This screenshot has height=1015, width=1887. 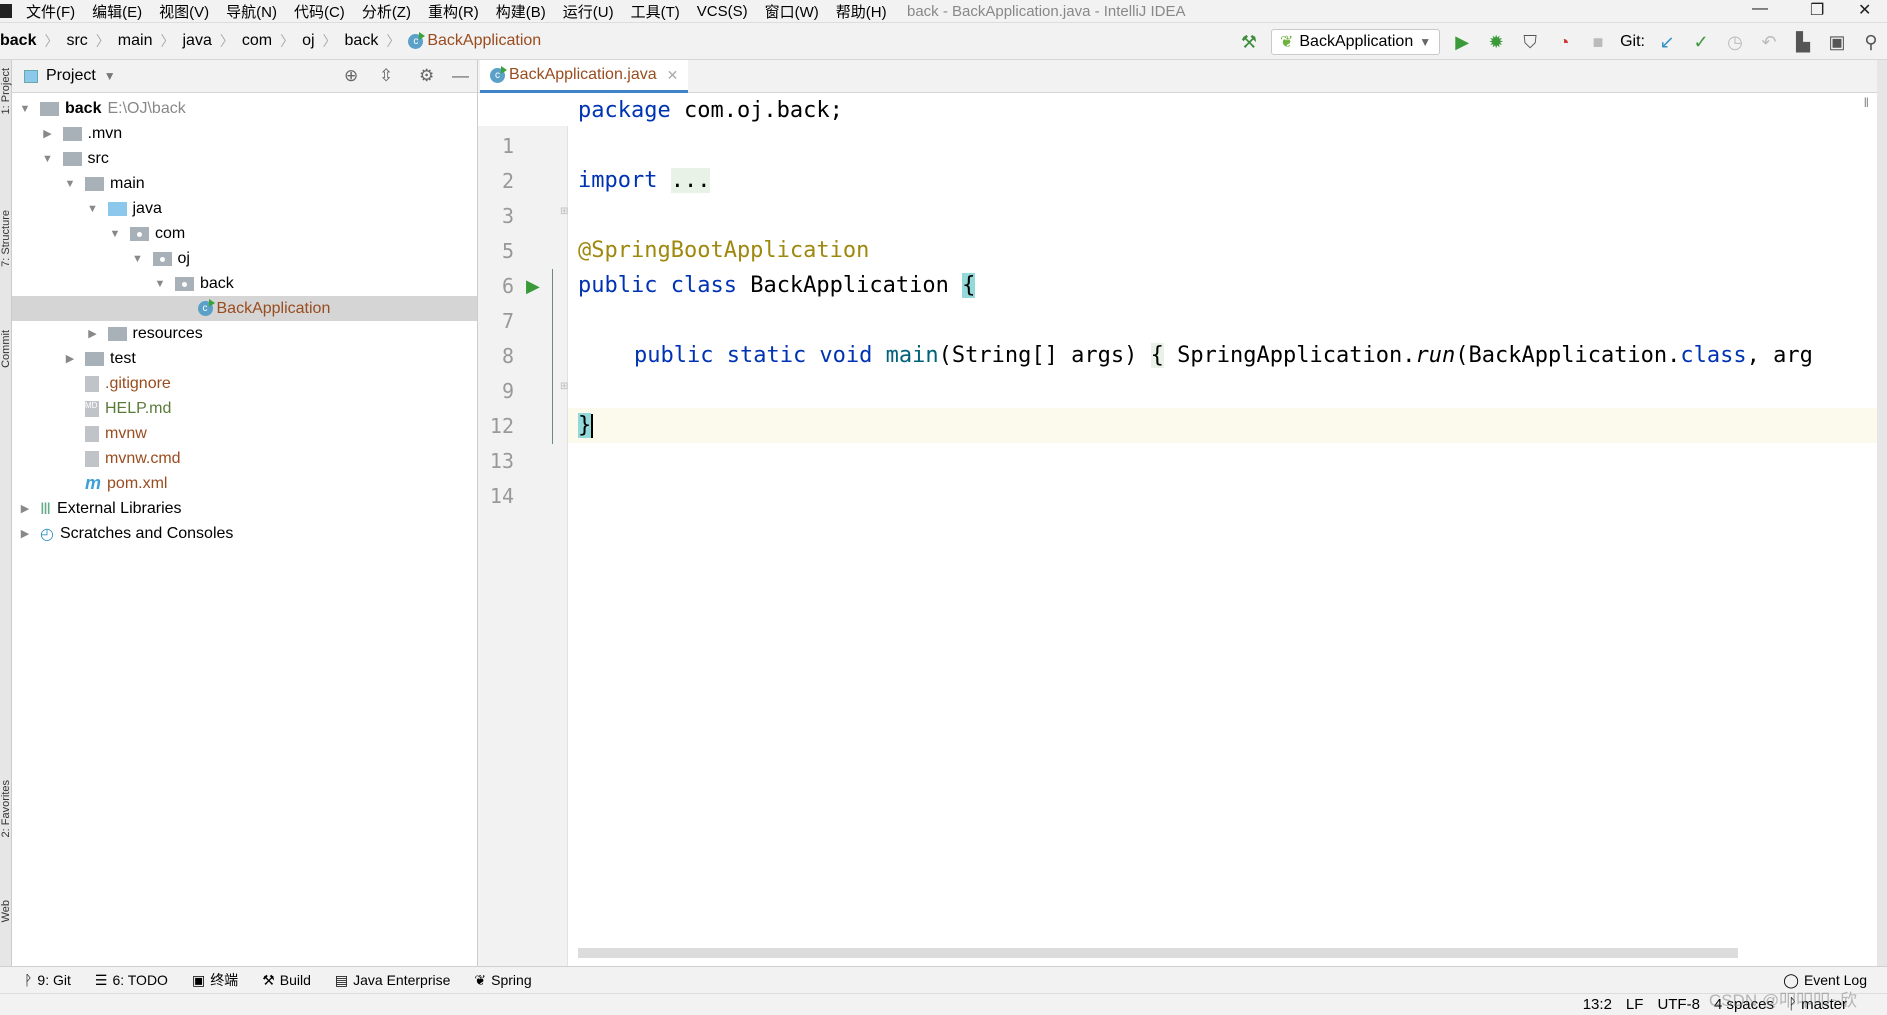 What do you see at coordinates (386, 11) in the screenshot?
I see `menu-analyze: 分析(Z)` at bounding box center [386, 11].